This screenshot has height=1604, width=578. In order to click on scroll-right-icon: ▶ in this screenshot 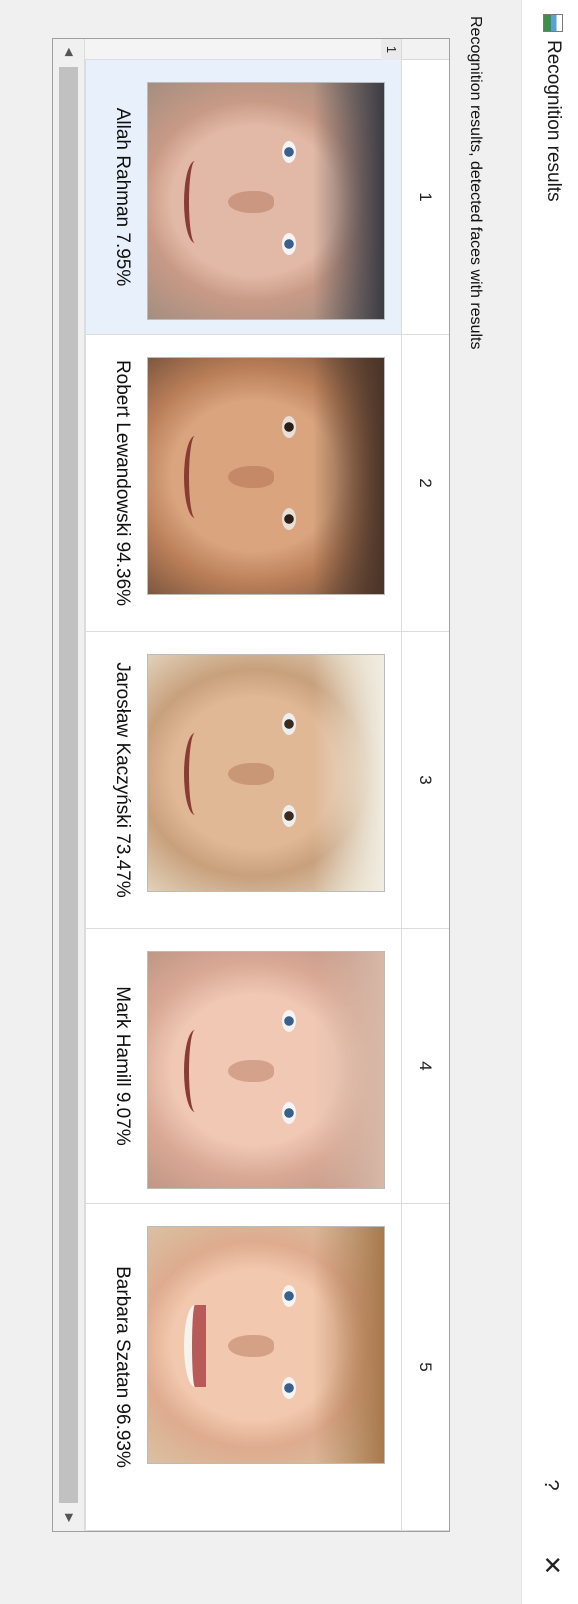, I will do `click(68, 1518)`.